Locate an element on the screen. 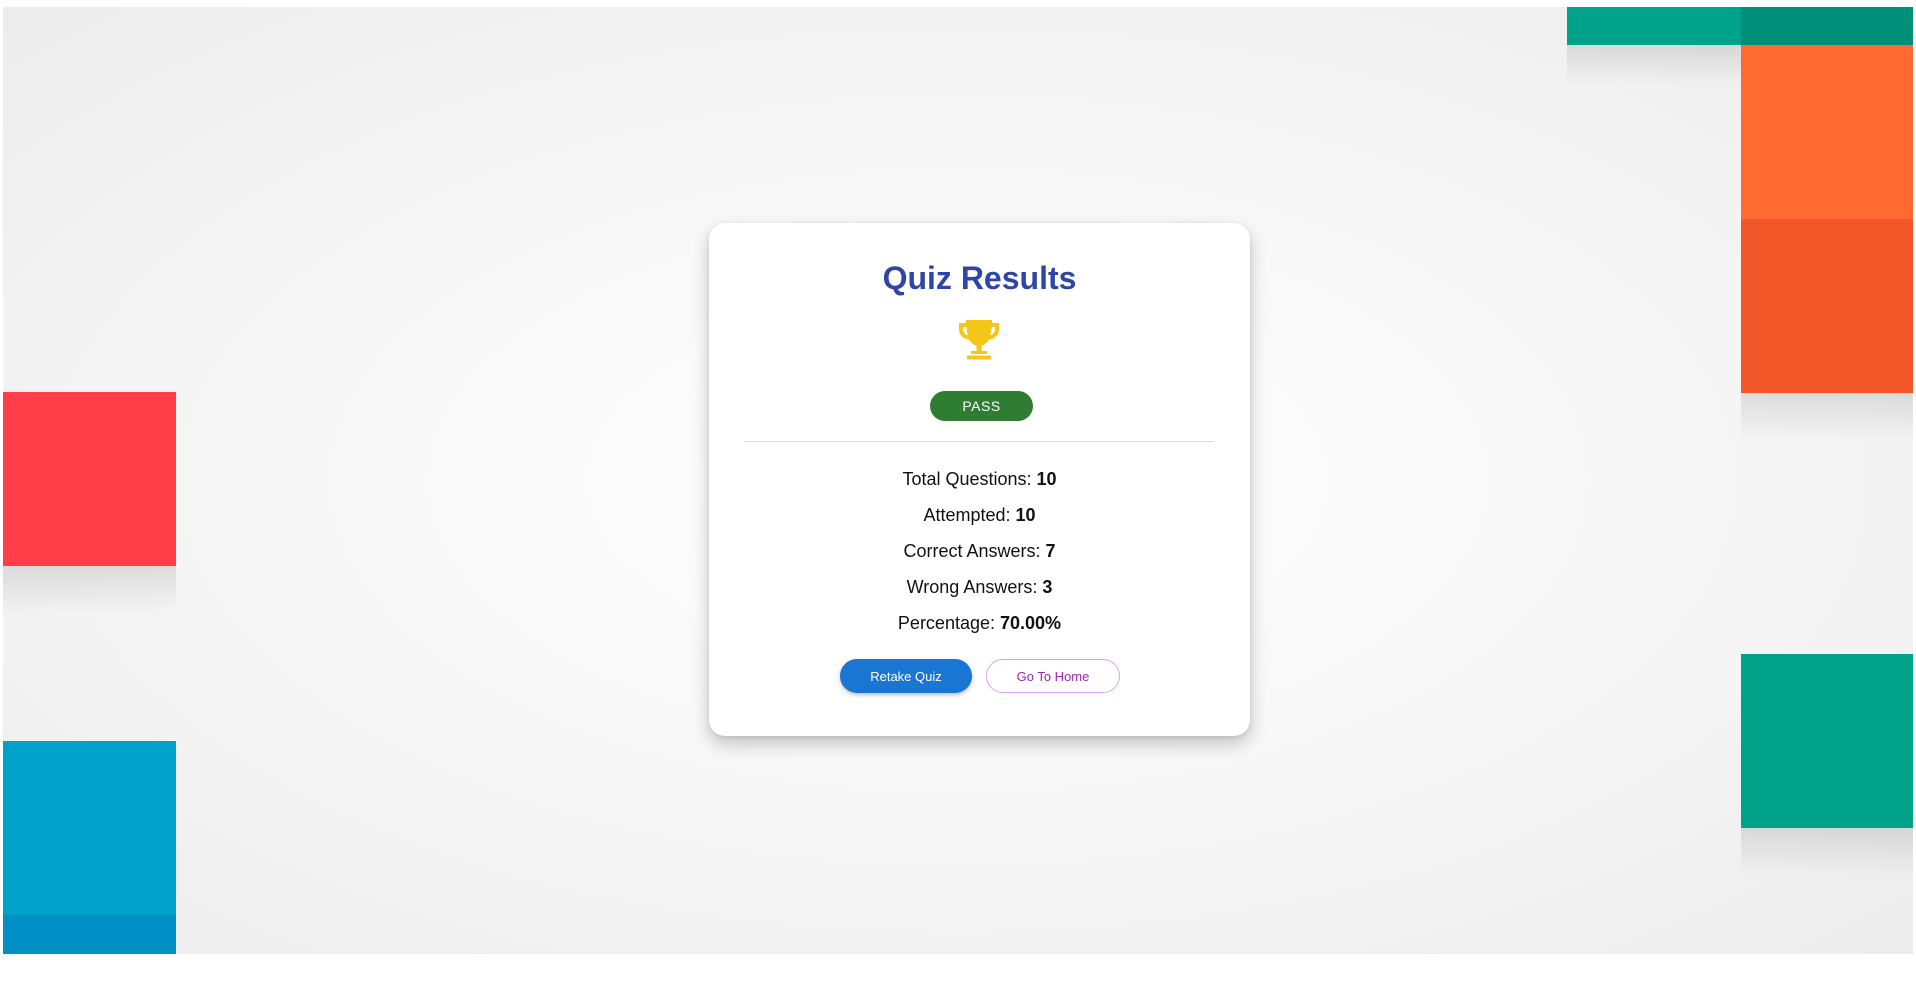  stat-label: Attempted: is located at coordinates (969, 515).